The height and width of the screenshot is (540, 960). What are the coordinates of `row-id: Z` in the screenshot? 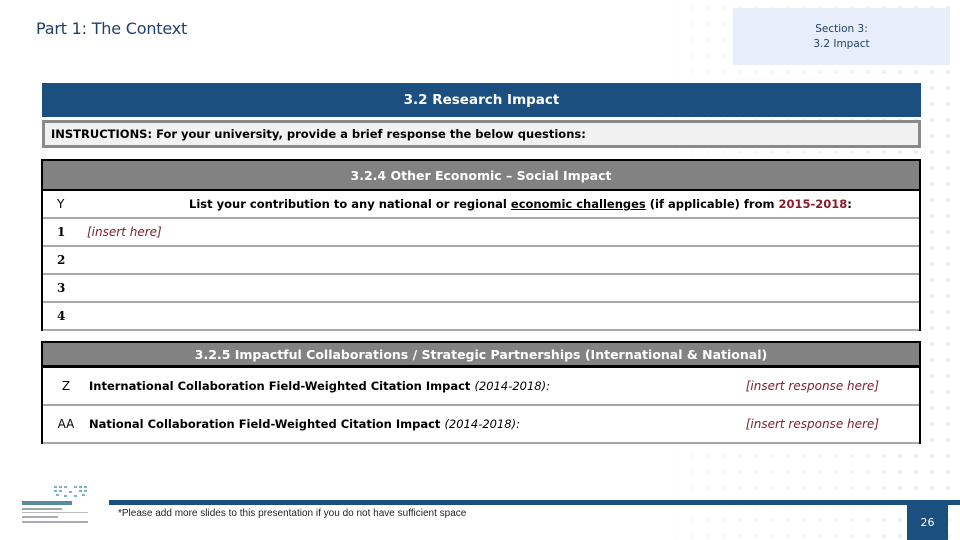 It's located at (66, 386).